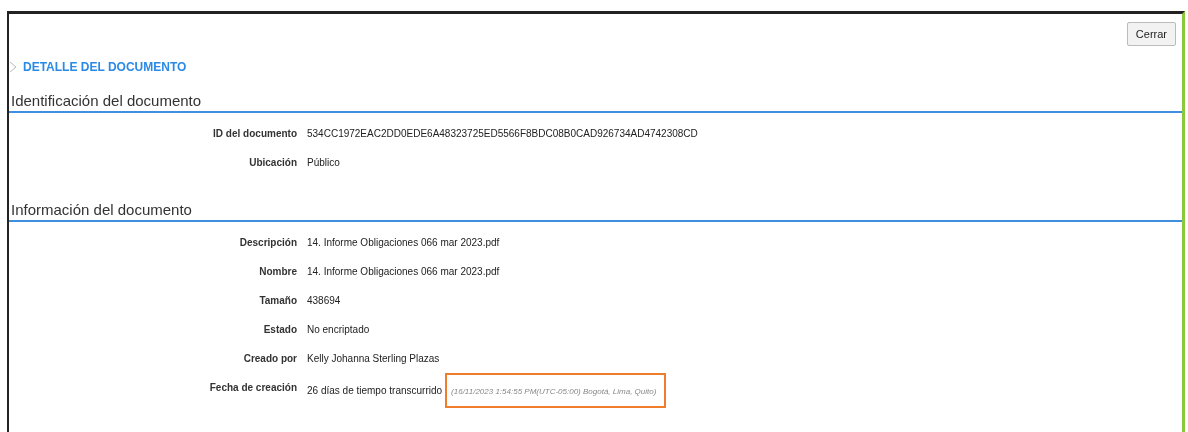 This screenshot has height=432, width=1188. What do you see at coordinates (269, 359) in the screenshot?
I see `field-label: Creado por` at bounding box center [269, 359].